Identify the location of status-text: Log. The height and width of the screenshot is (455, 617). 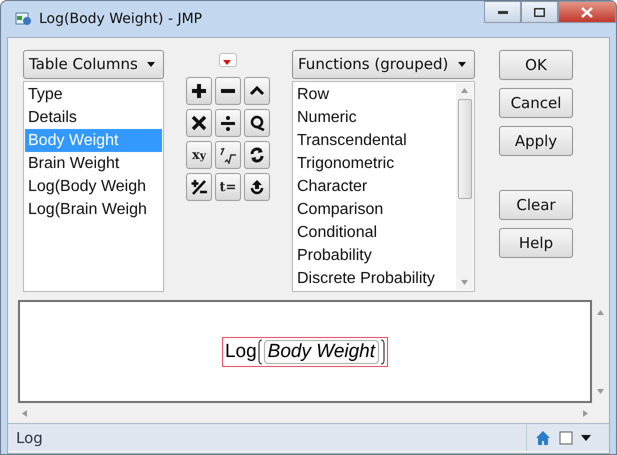
(30, 437).